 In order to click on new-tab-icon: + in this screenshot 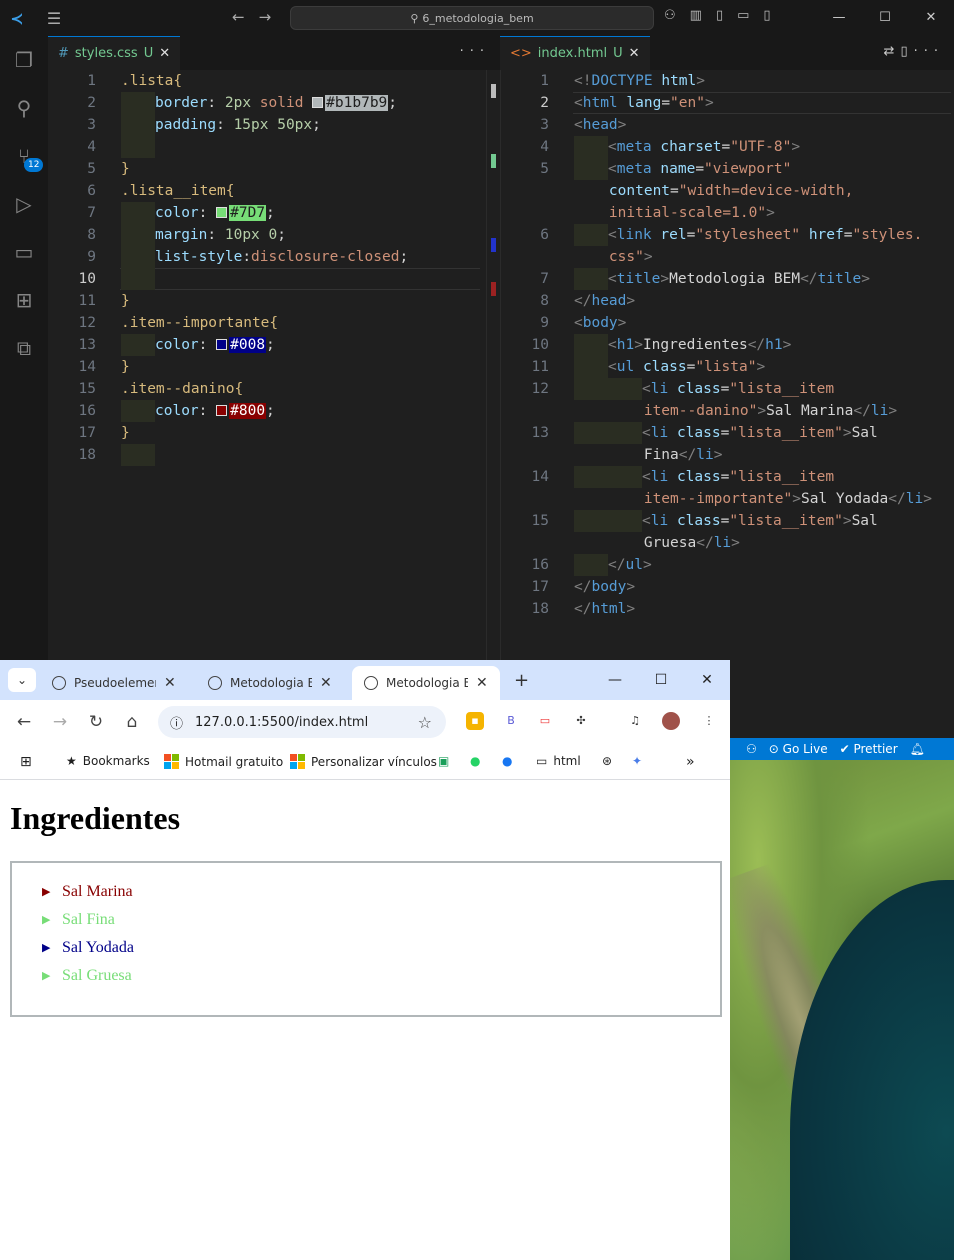, I will do `click(521, 680)`.